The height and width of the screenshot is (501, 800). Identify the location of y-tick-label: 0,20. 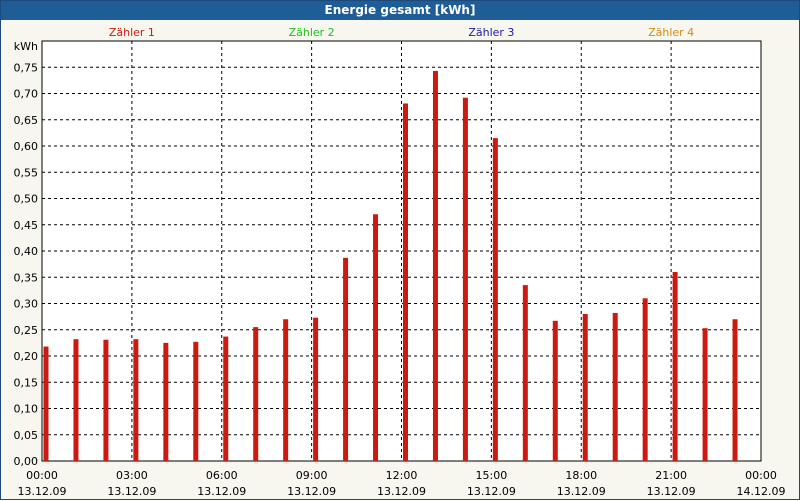
(26, 356).